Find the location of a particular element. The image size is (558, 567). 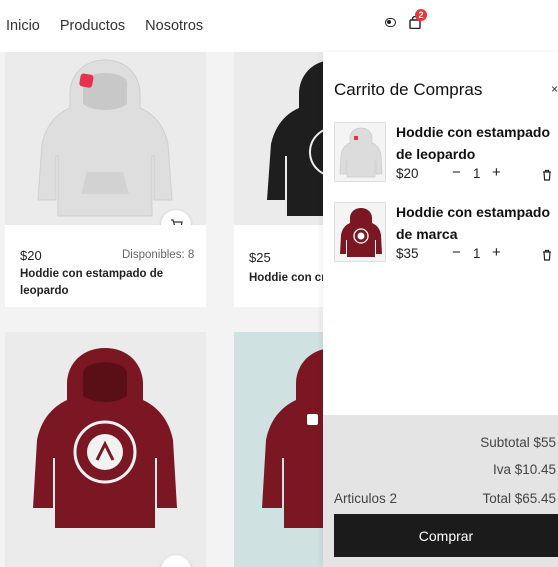

cart-title: Carrito de Compras is located at coordinates (408, 89).